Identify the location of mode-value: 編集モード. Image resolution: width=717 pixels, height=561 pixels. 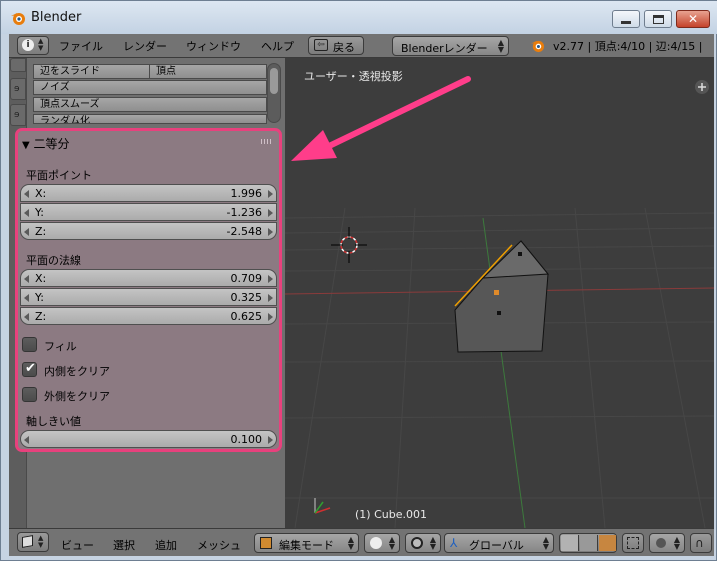
(306, 545).